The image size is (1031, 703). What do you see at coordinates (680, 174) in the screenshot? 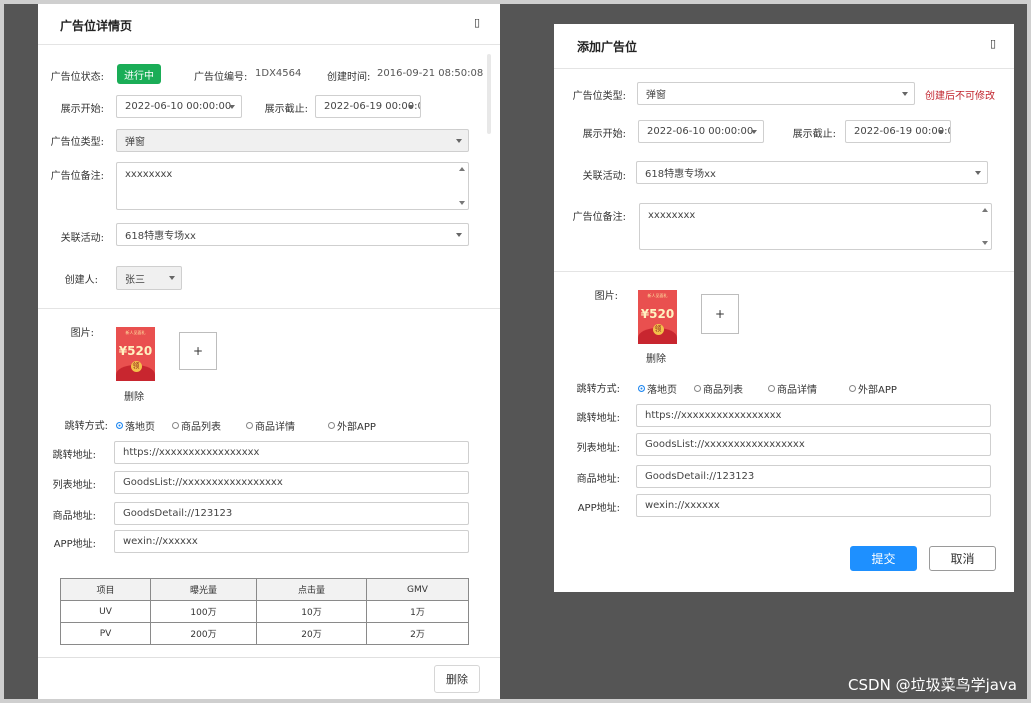
I see `activity-value: 618特惠专场xx` at bounding box center [680, 174].